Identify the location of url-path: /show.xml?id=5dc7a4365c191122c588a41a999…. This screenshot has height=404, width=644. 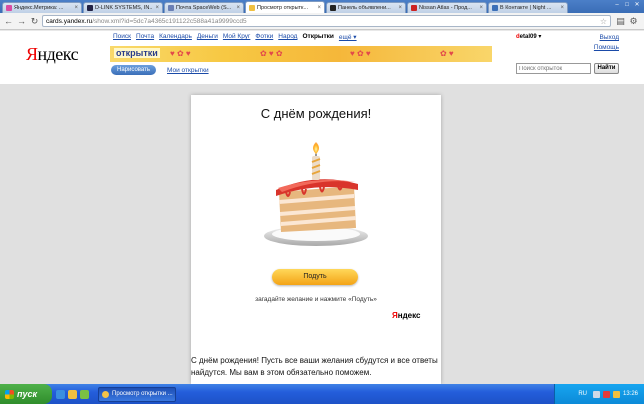
(169, 21).